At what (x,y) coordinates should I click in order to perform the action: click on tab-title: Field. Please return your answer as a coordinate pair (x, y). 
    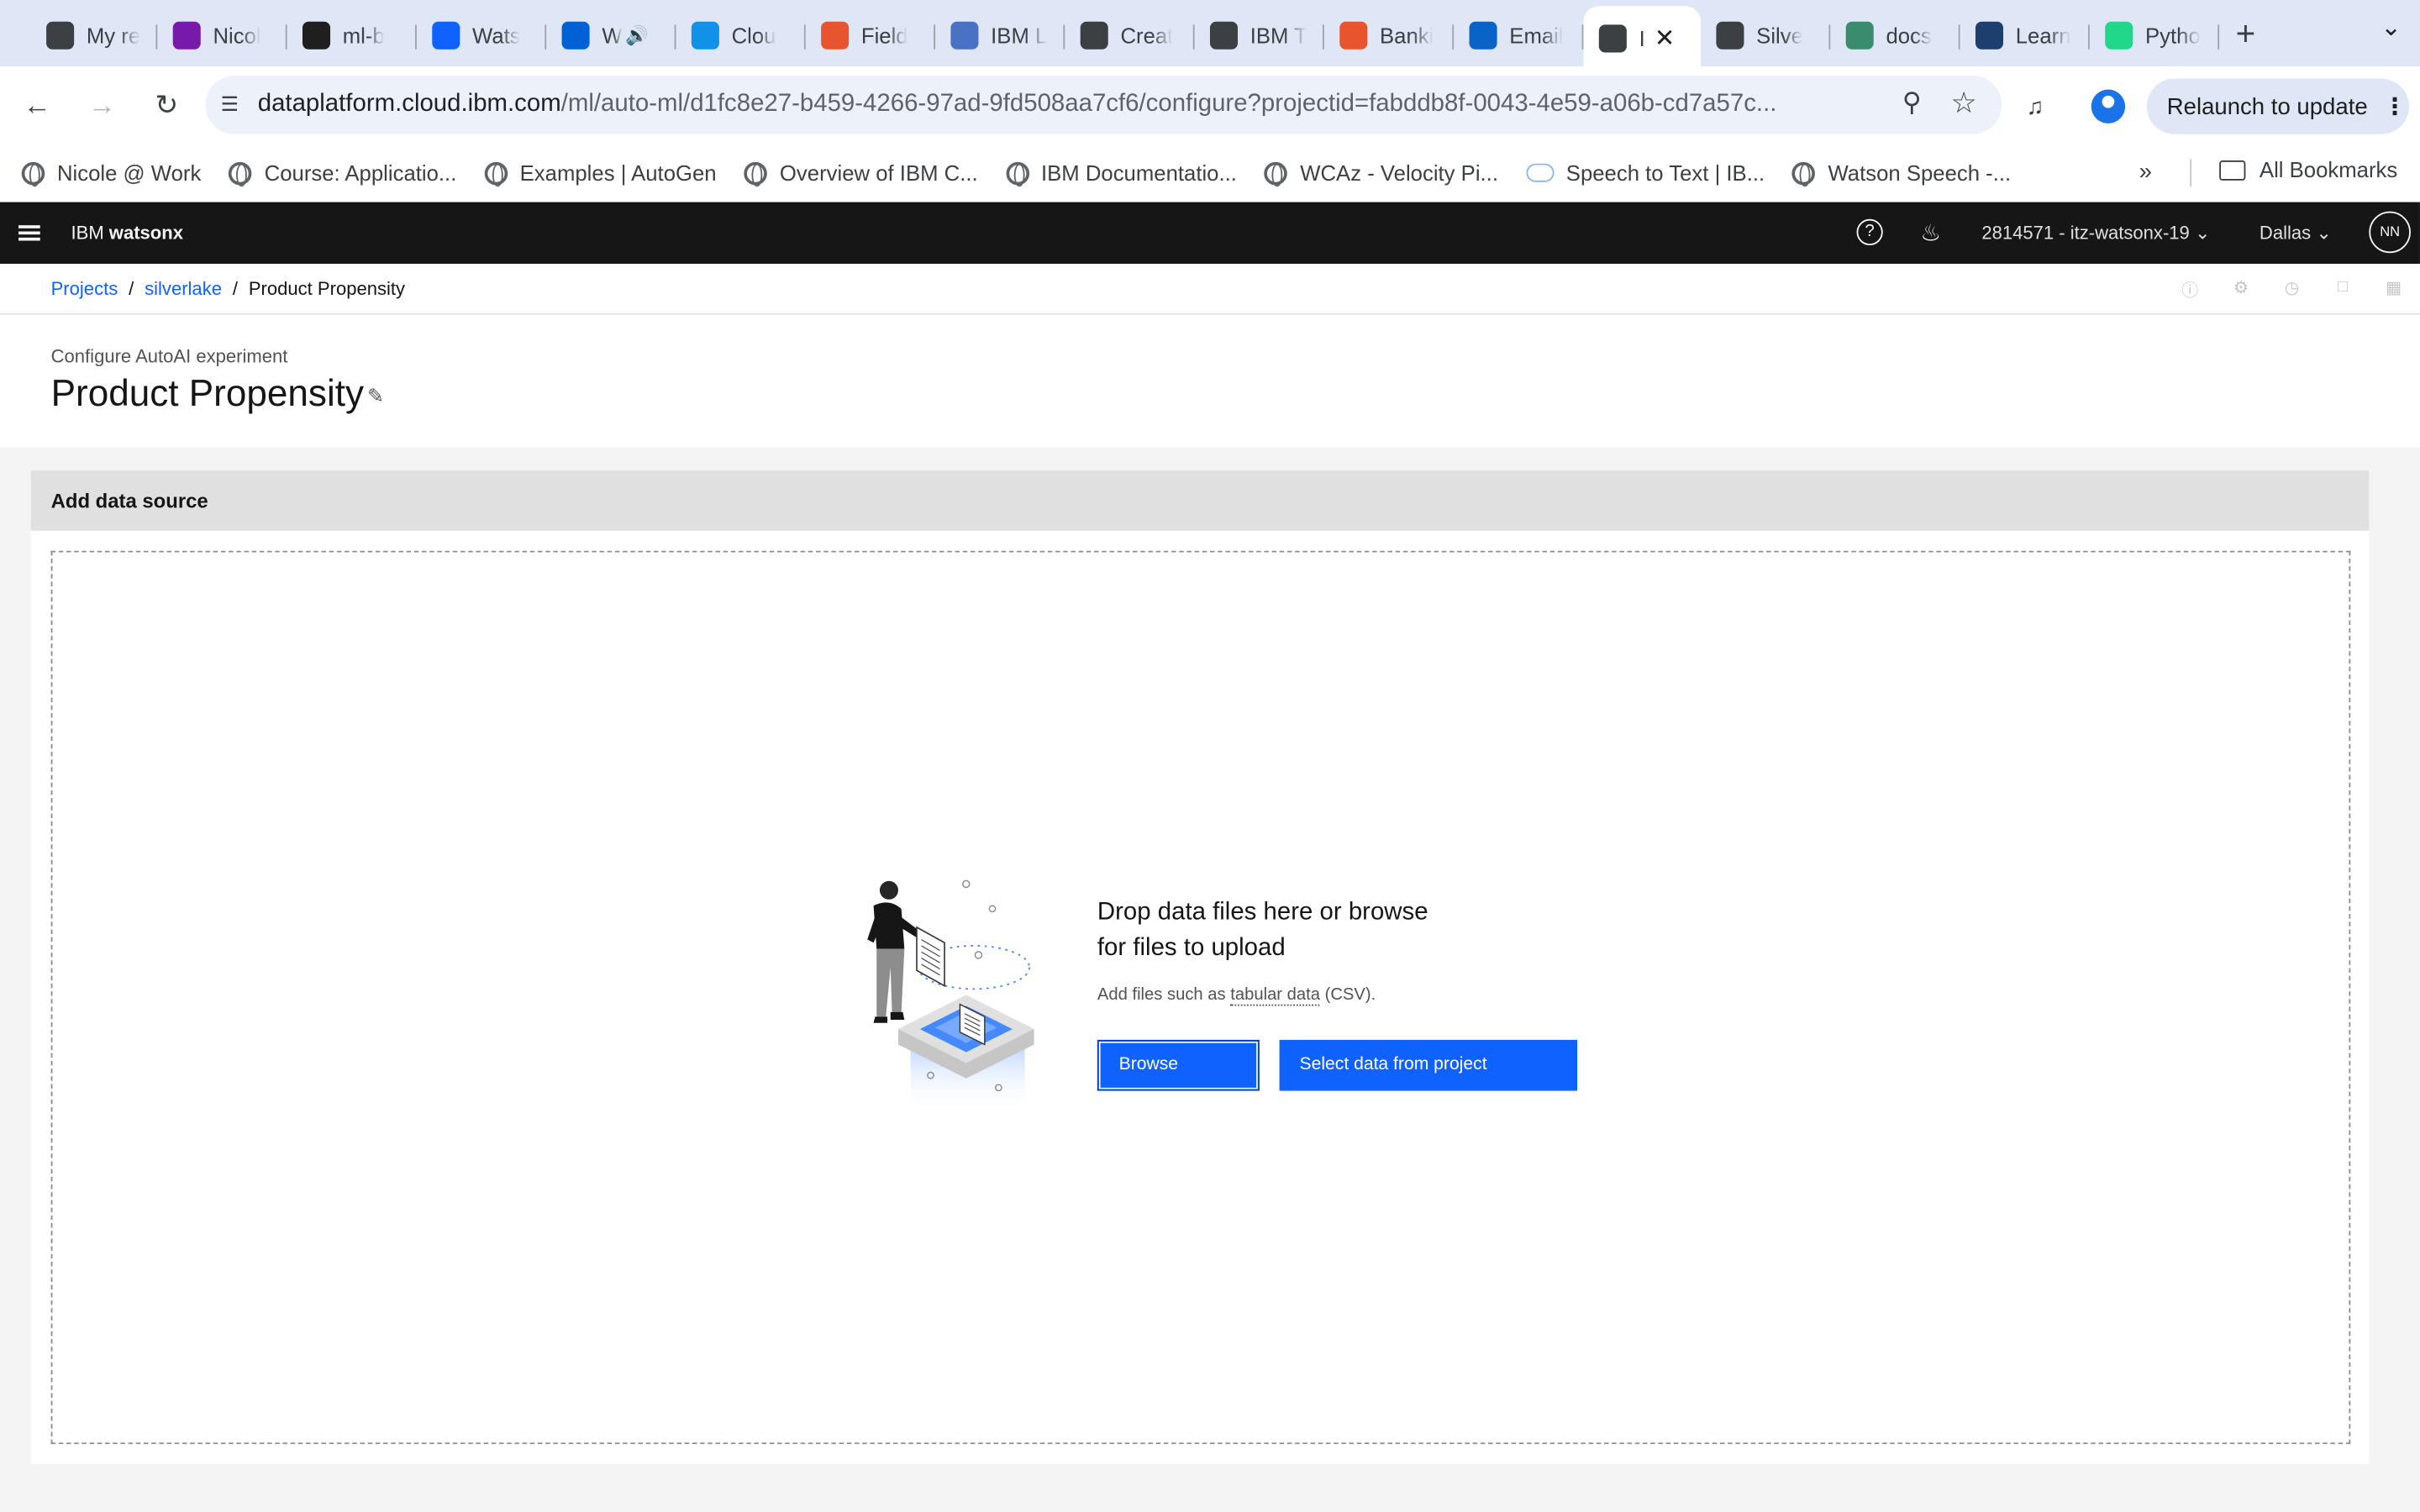
    Looking at the image, I should click on (884, 35).